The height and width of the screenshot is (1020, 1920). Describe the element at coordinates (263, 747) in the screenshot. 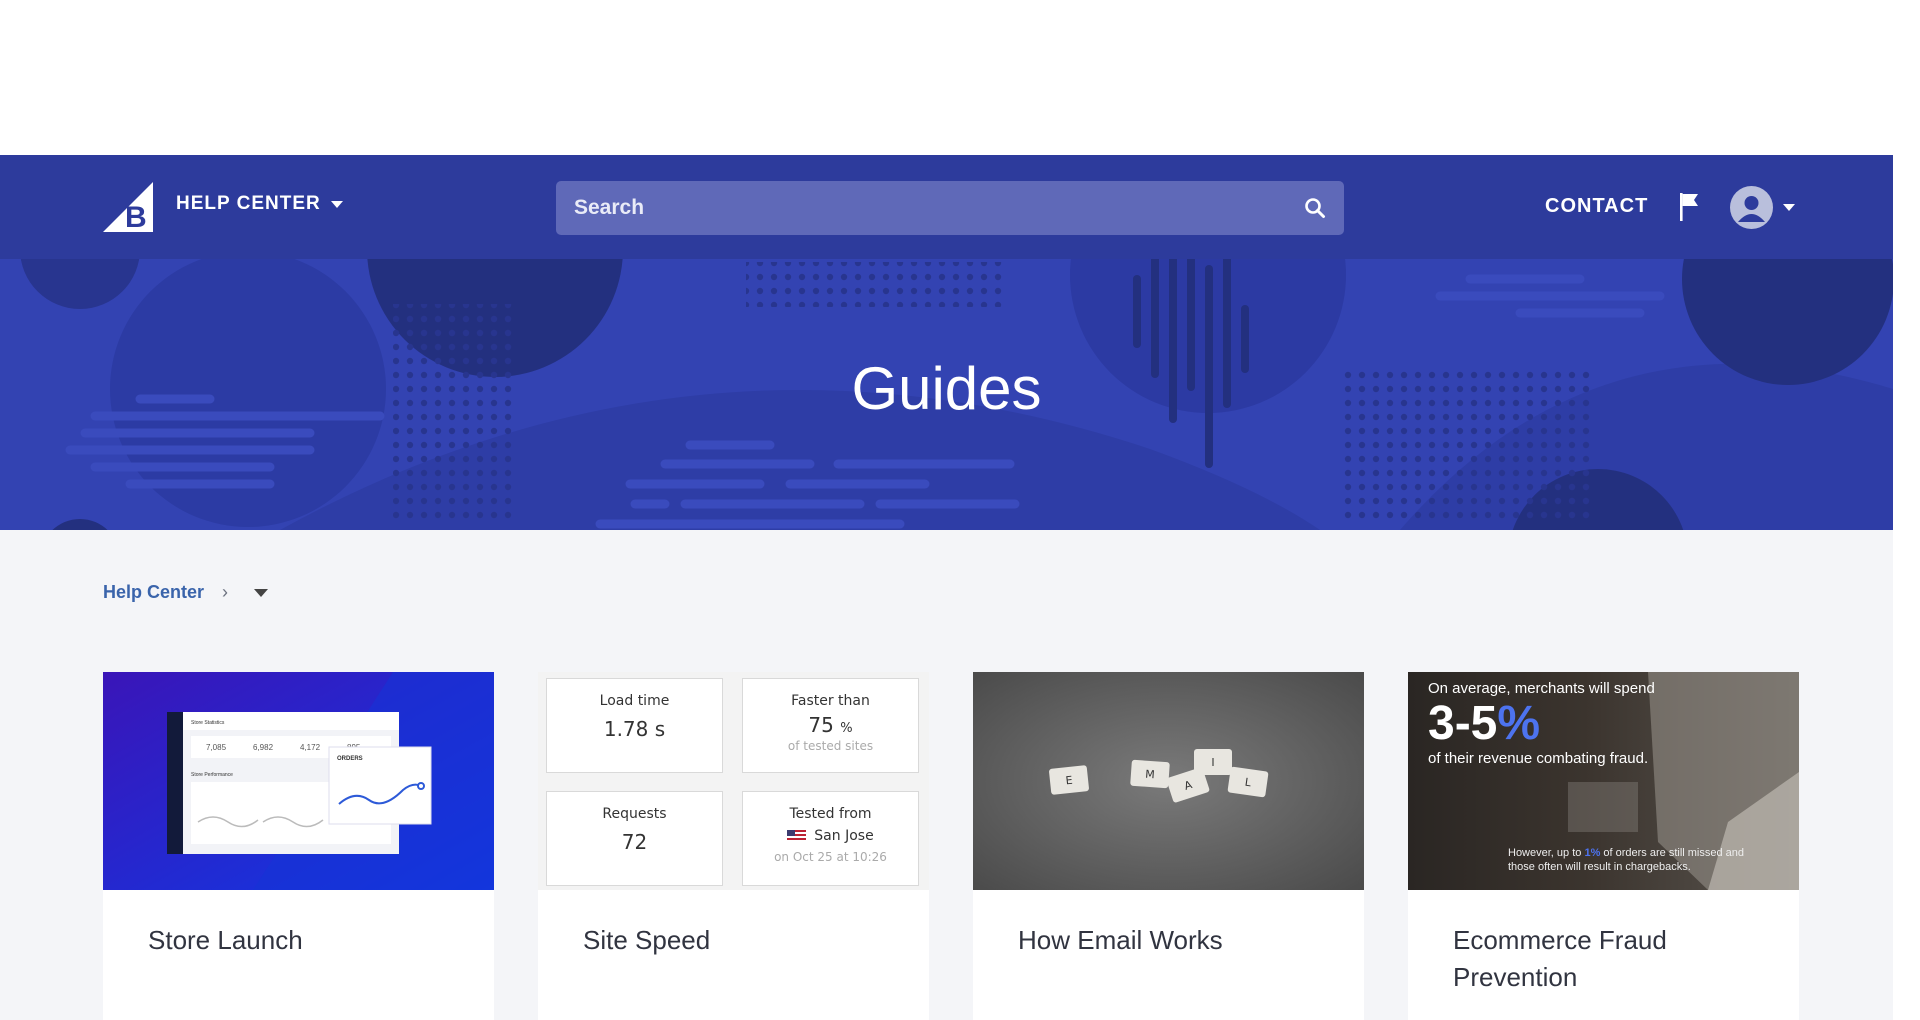

I see `svg-text: 6,982` at that location.